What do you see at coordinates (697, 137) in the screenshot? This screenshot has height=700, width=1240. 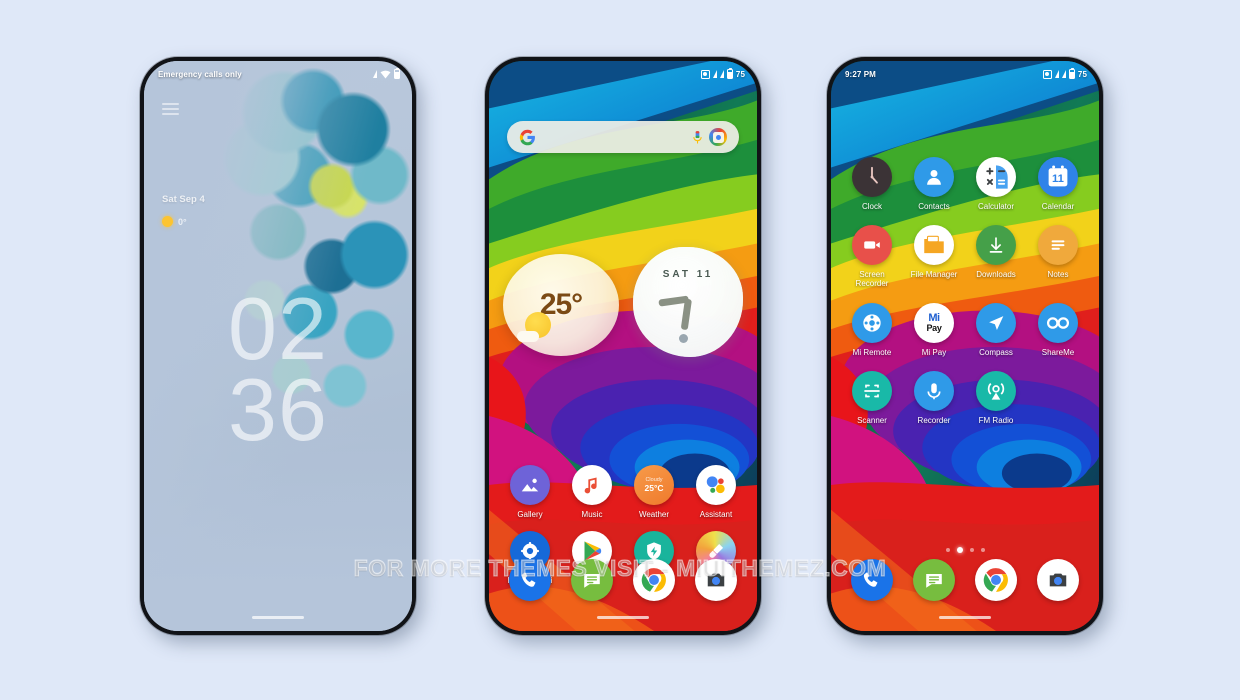 I see `microphone-icon` at bounding box center [697, 137].